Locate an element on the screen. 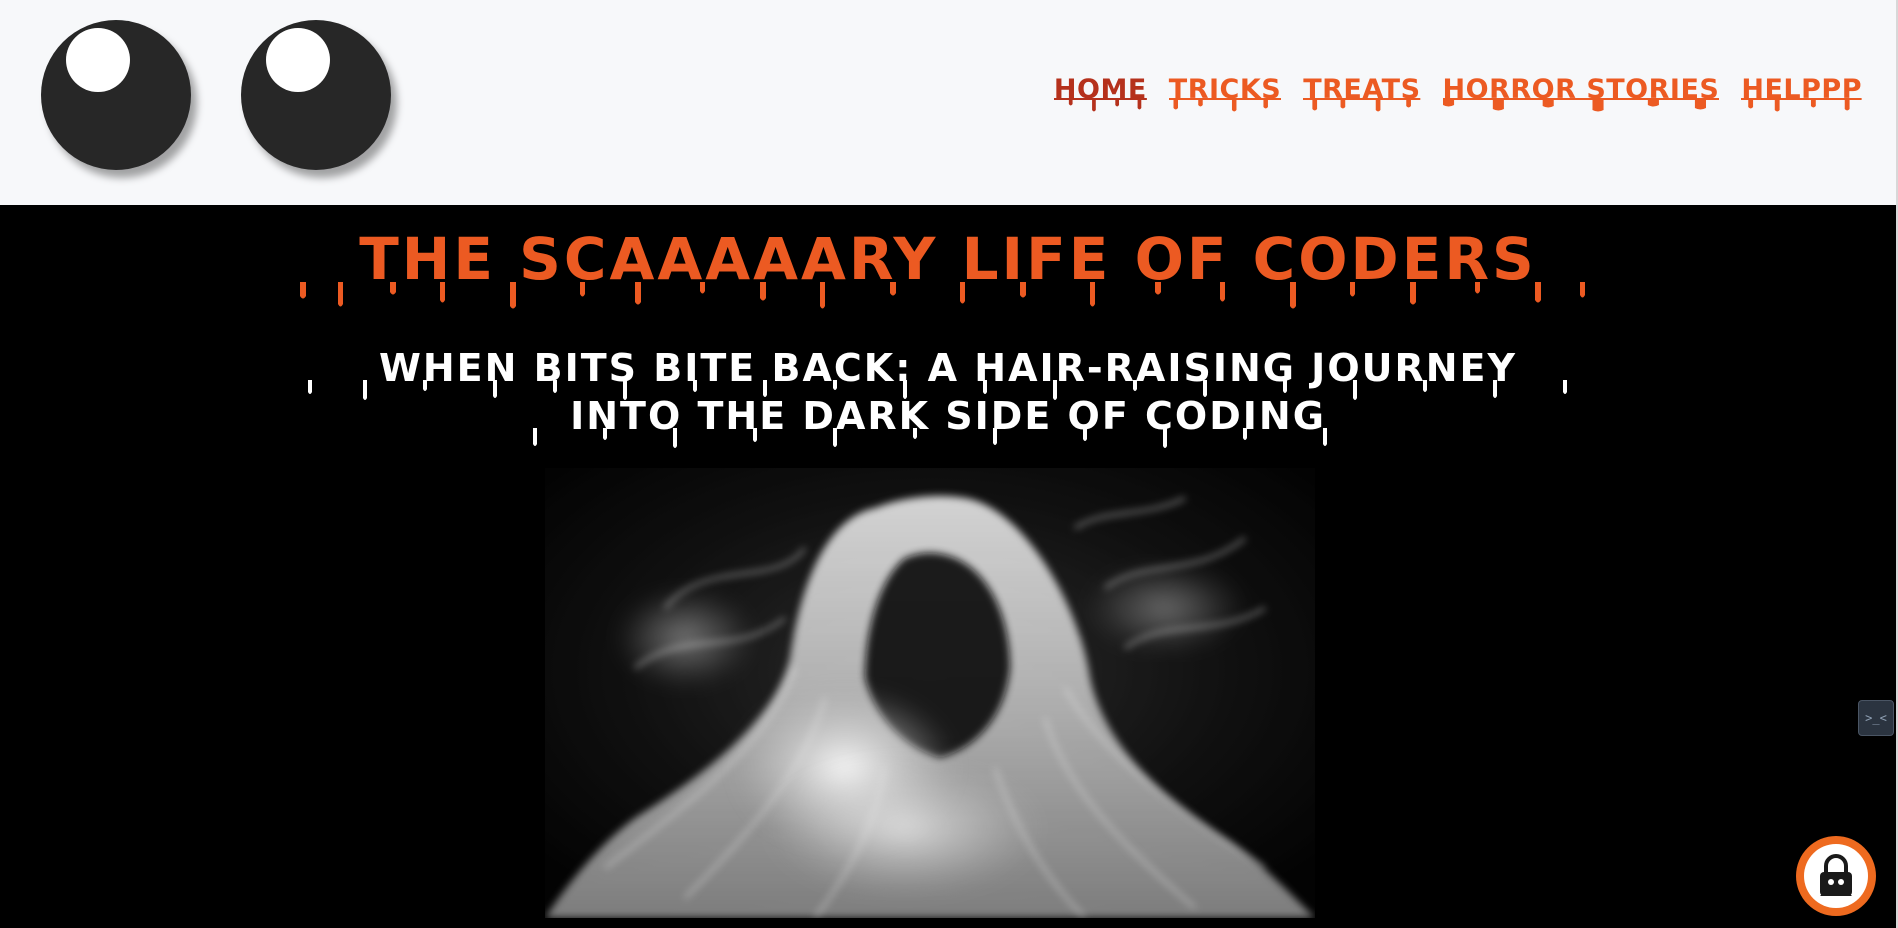 This screenshot has height=928, width=1898. side-devtools-widget: >_< is located at coordinates (1876, 718).